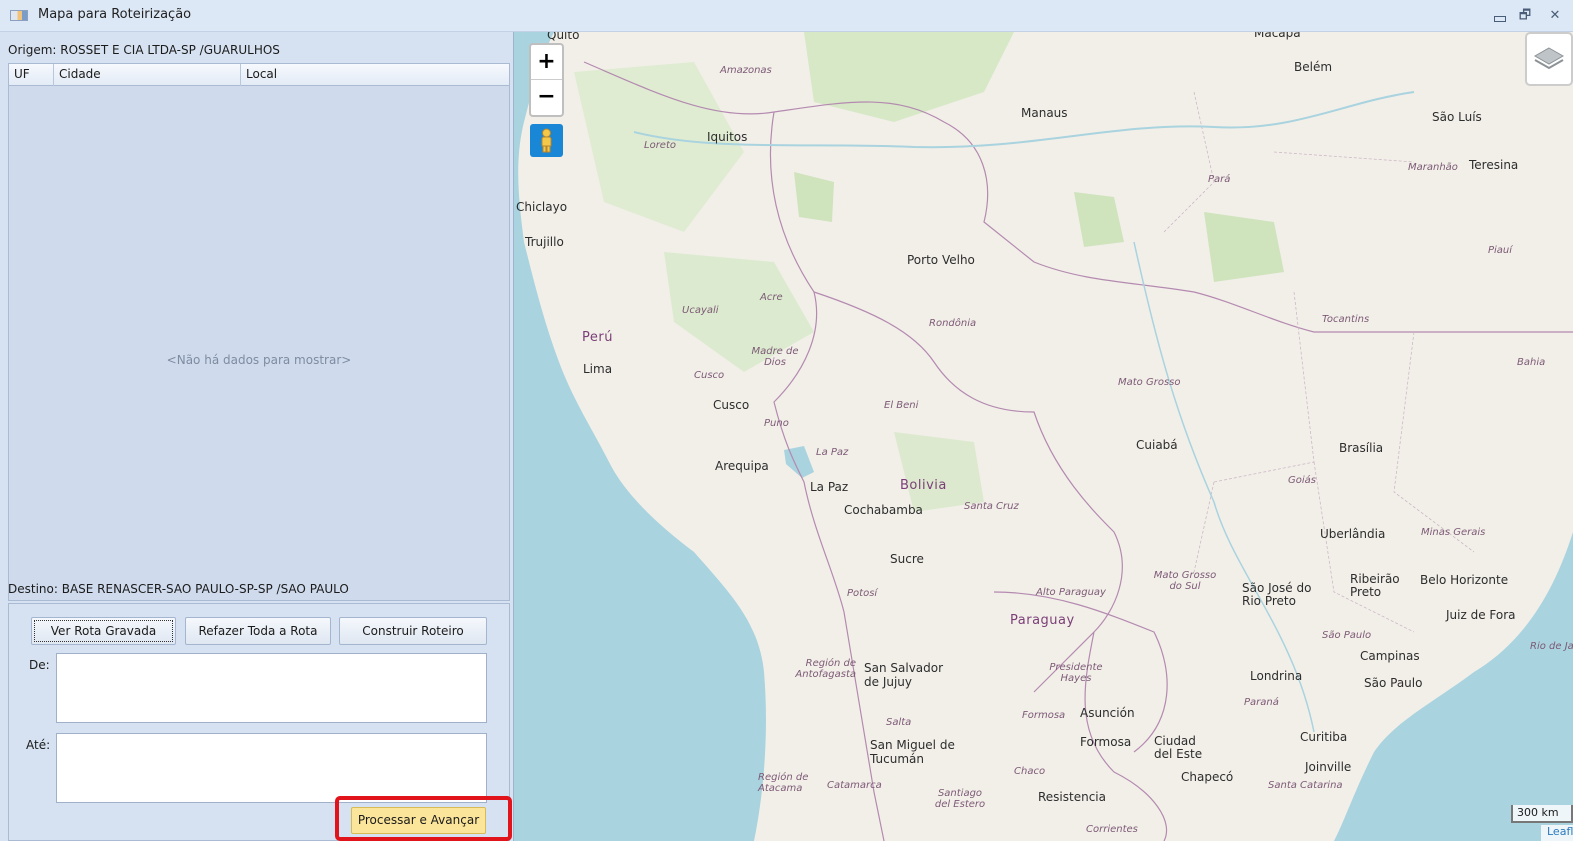  Describe the element at coordinates (546, 97) in the screenshot. I see `zoom-out-button: −` at that location.